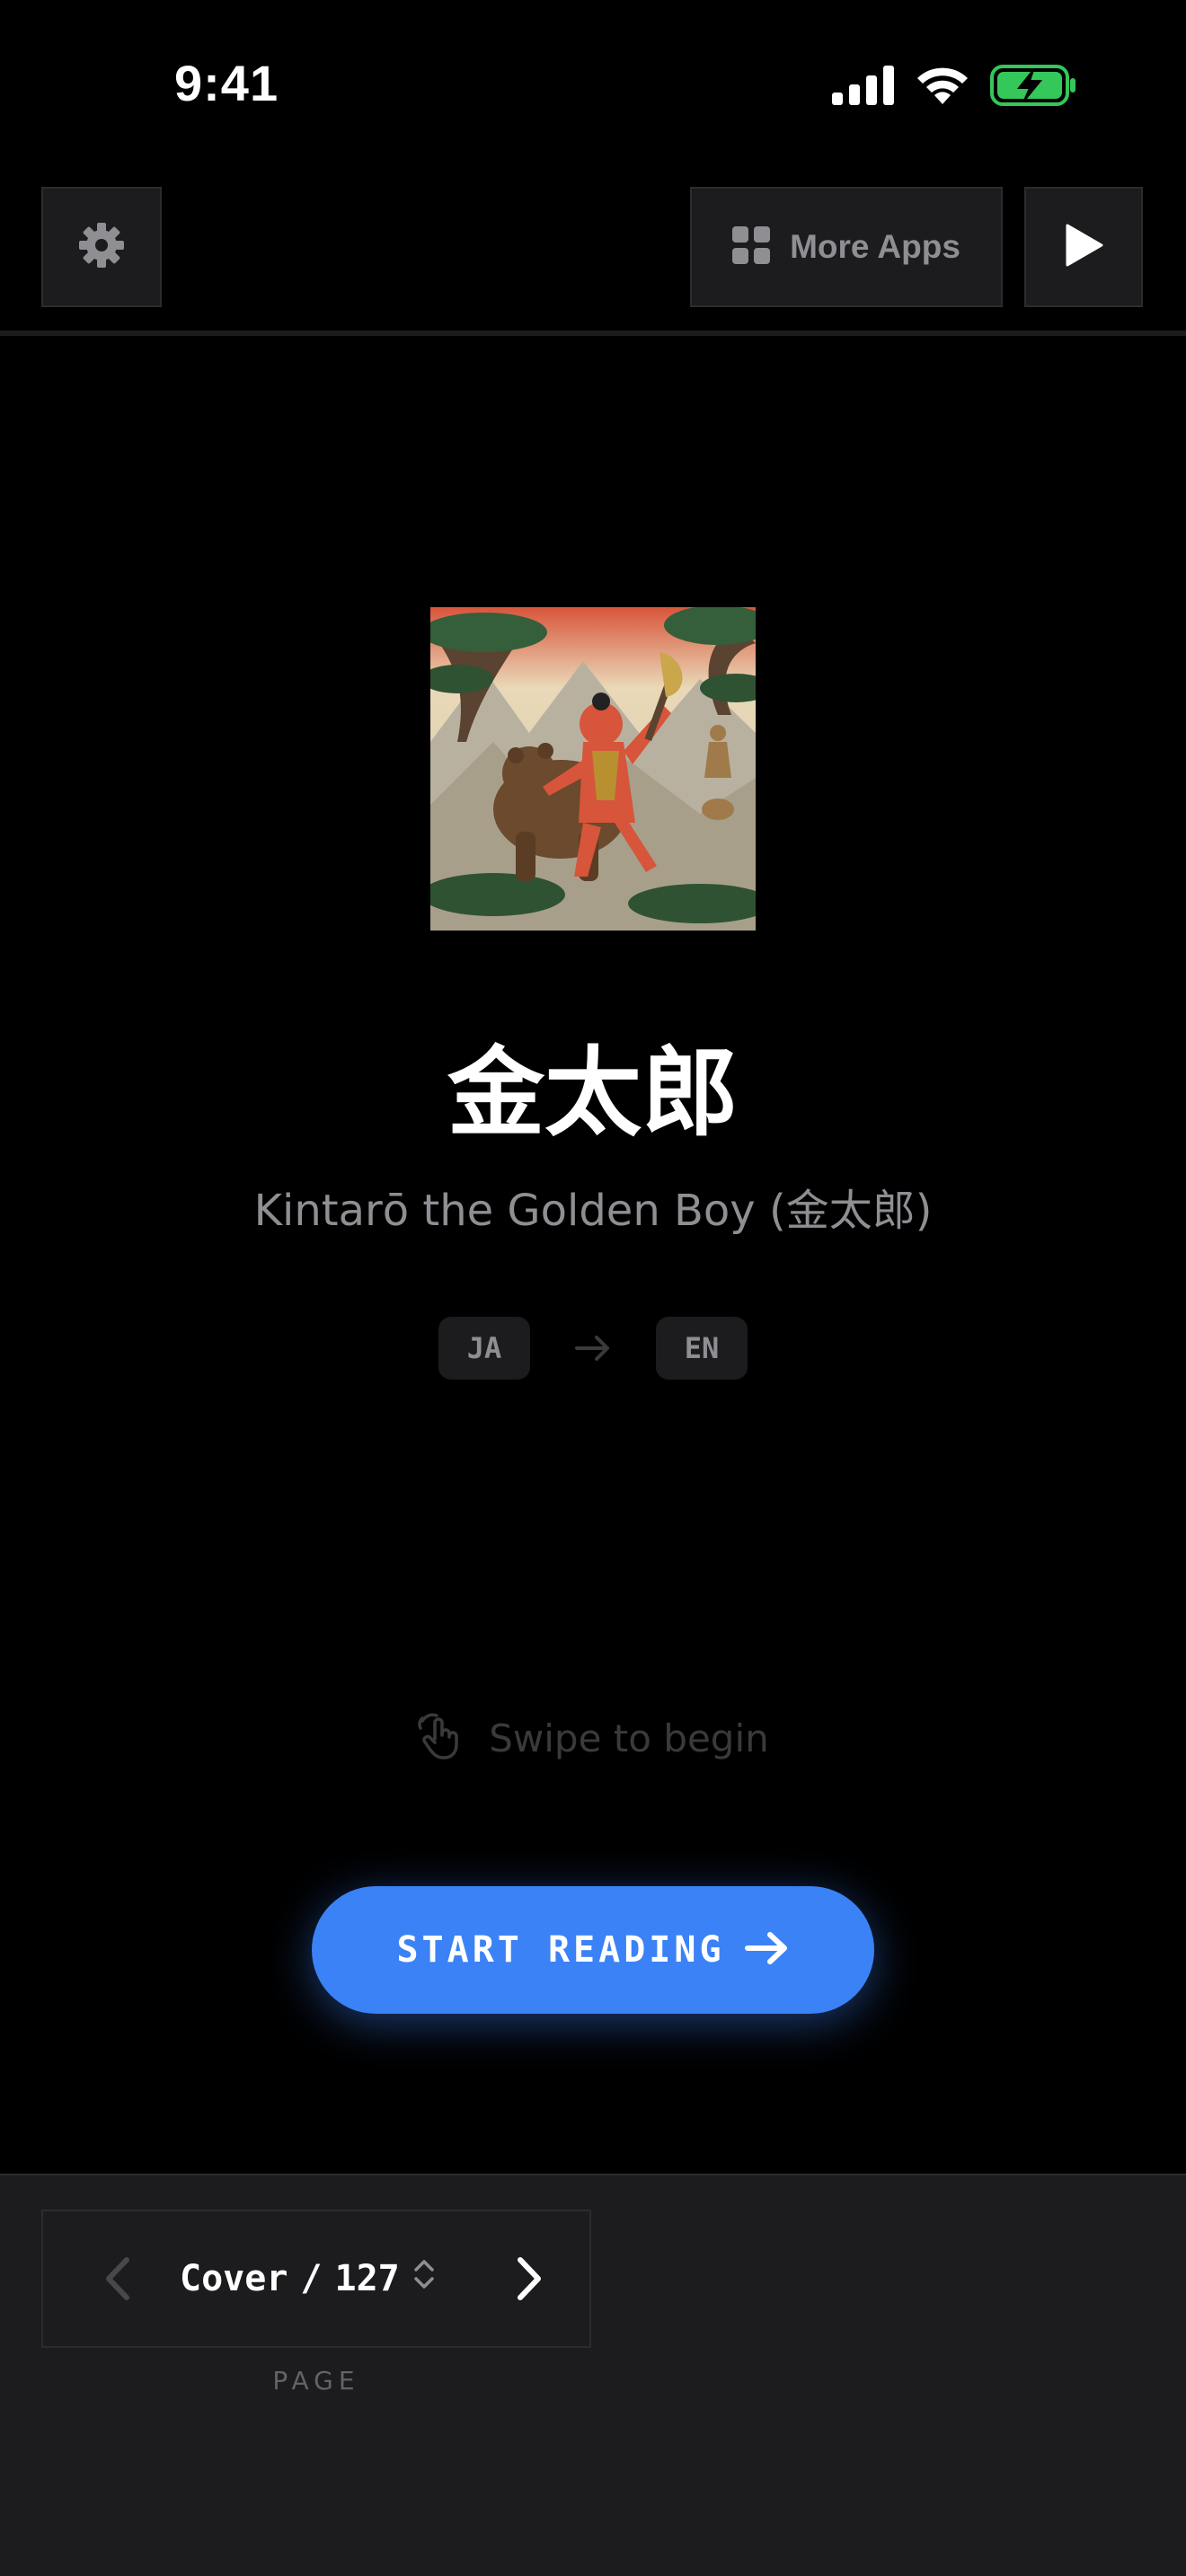 Image resolution: width=1186 pixels, height=2576 pixels. Describe the element at coordinates (560, 1950) in the screenshot. I see `start-reading-label: START READING` at that location.